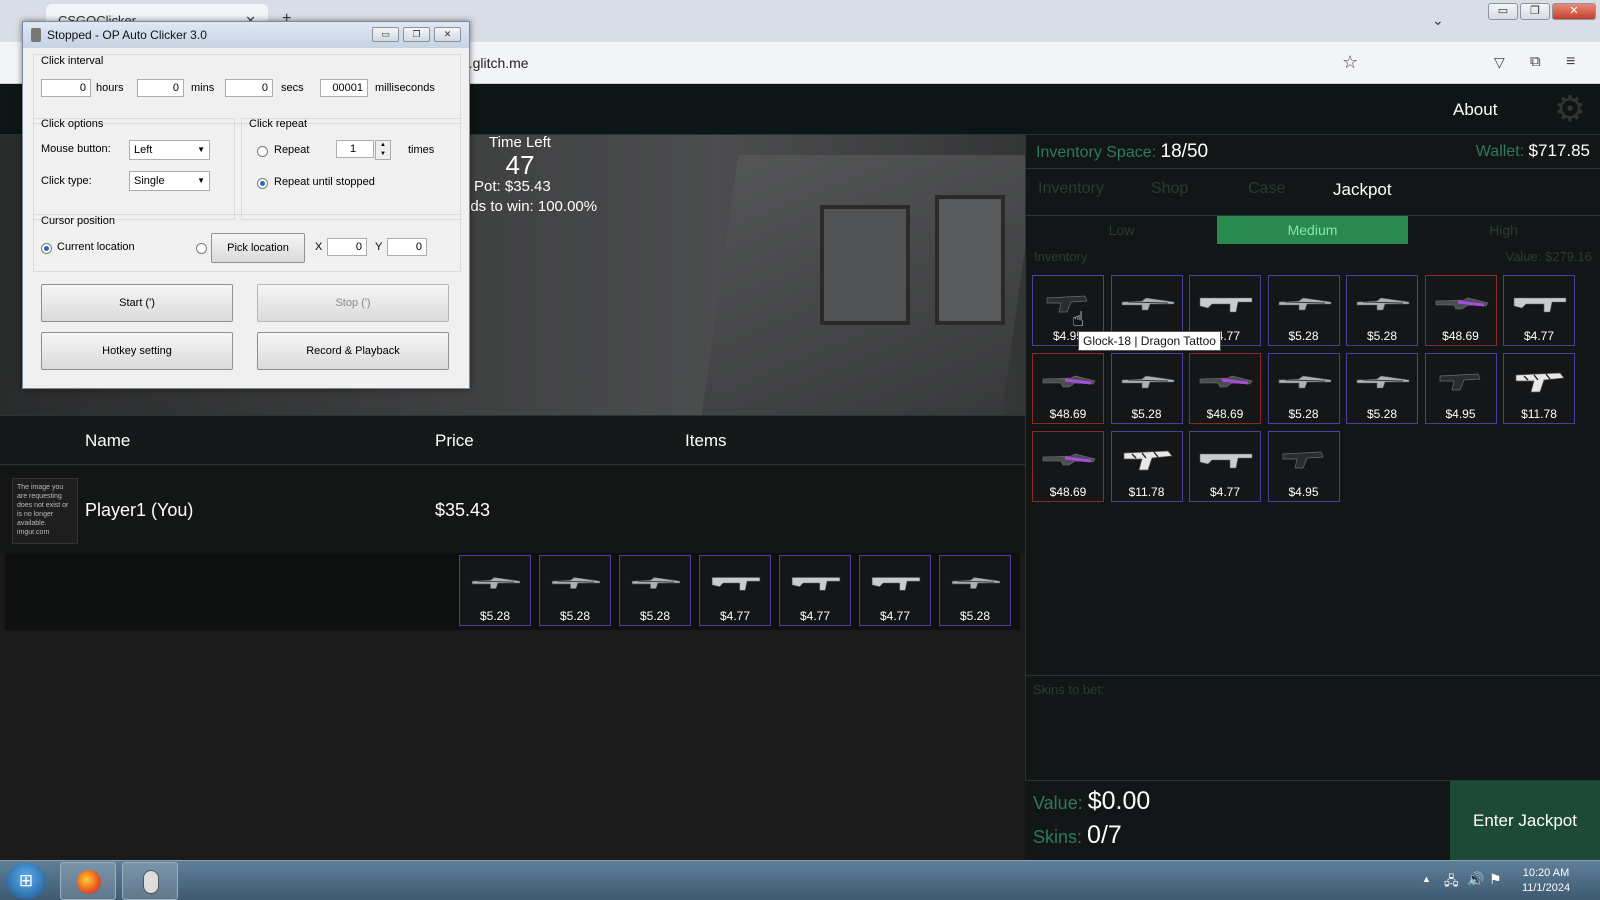 The image size is (1600, 900). What do you see at coordinates (201, 180) in the screenshot?
I see `chevron-down-icon: ▼` at bounding box center [201, 180].